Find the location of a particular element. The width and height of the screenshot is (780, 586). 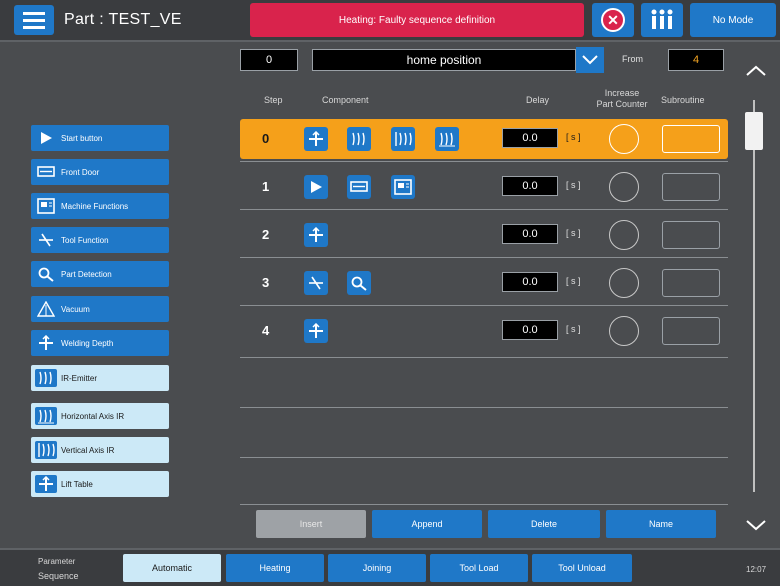

component-button-part-detection: Part Detection is located at coordinates (100, 274).